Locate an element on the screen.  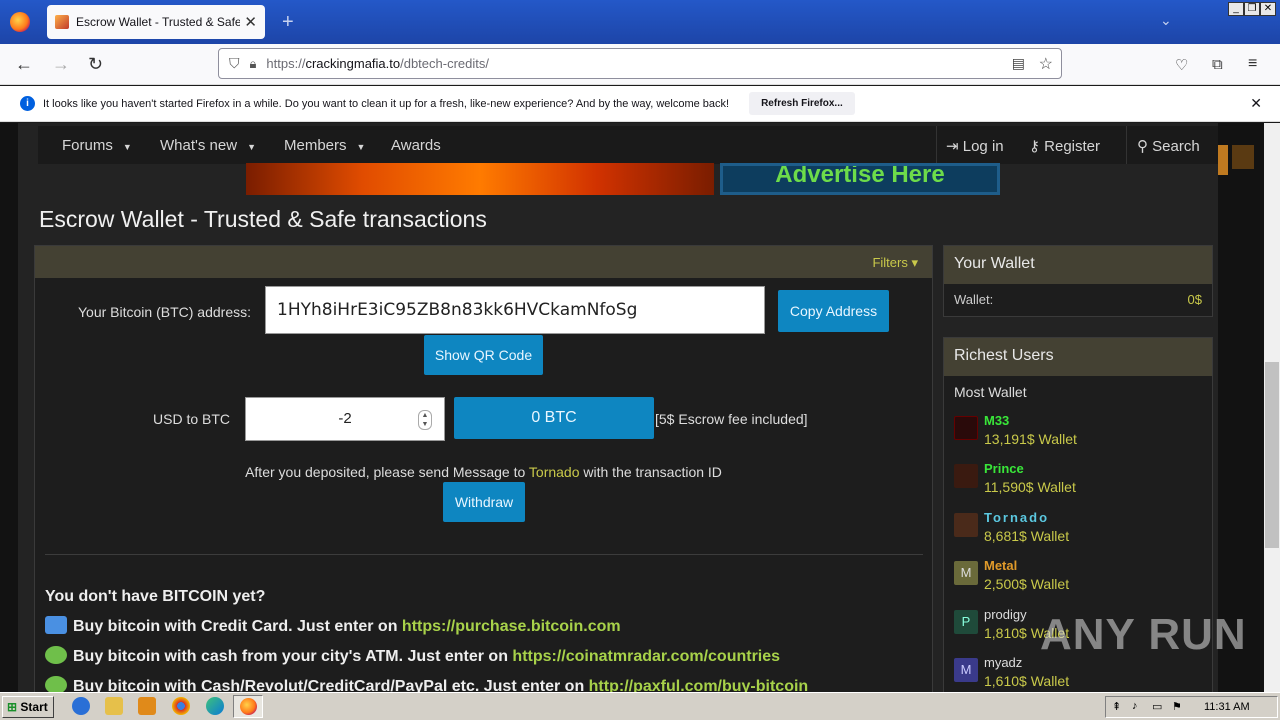
withdraw-button: Withdraw is located at coordinates (484, 502).